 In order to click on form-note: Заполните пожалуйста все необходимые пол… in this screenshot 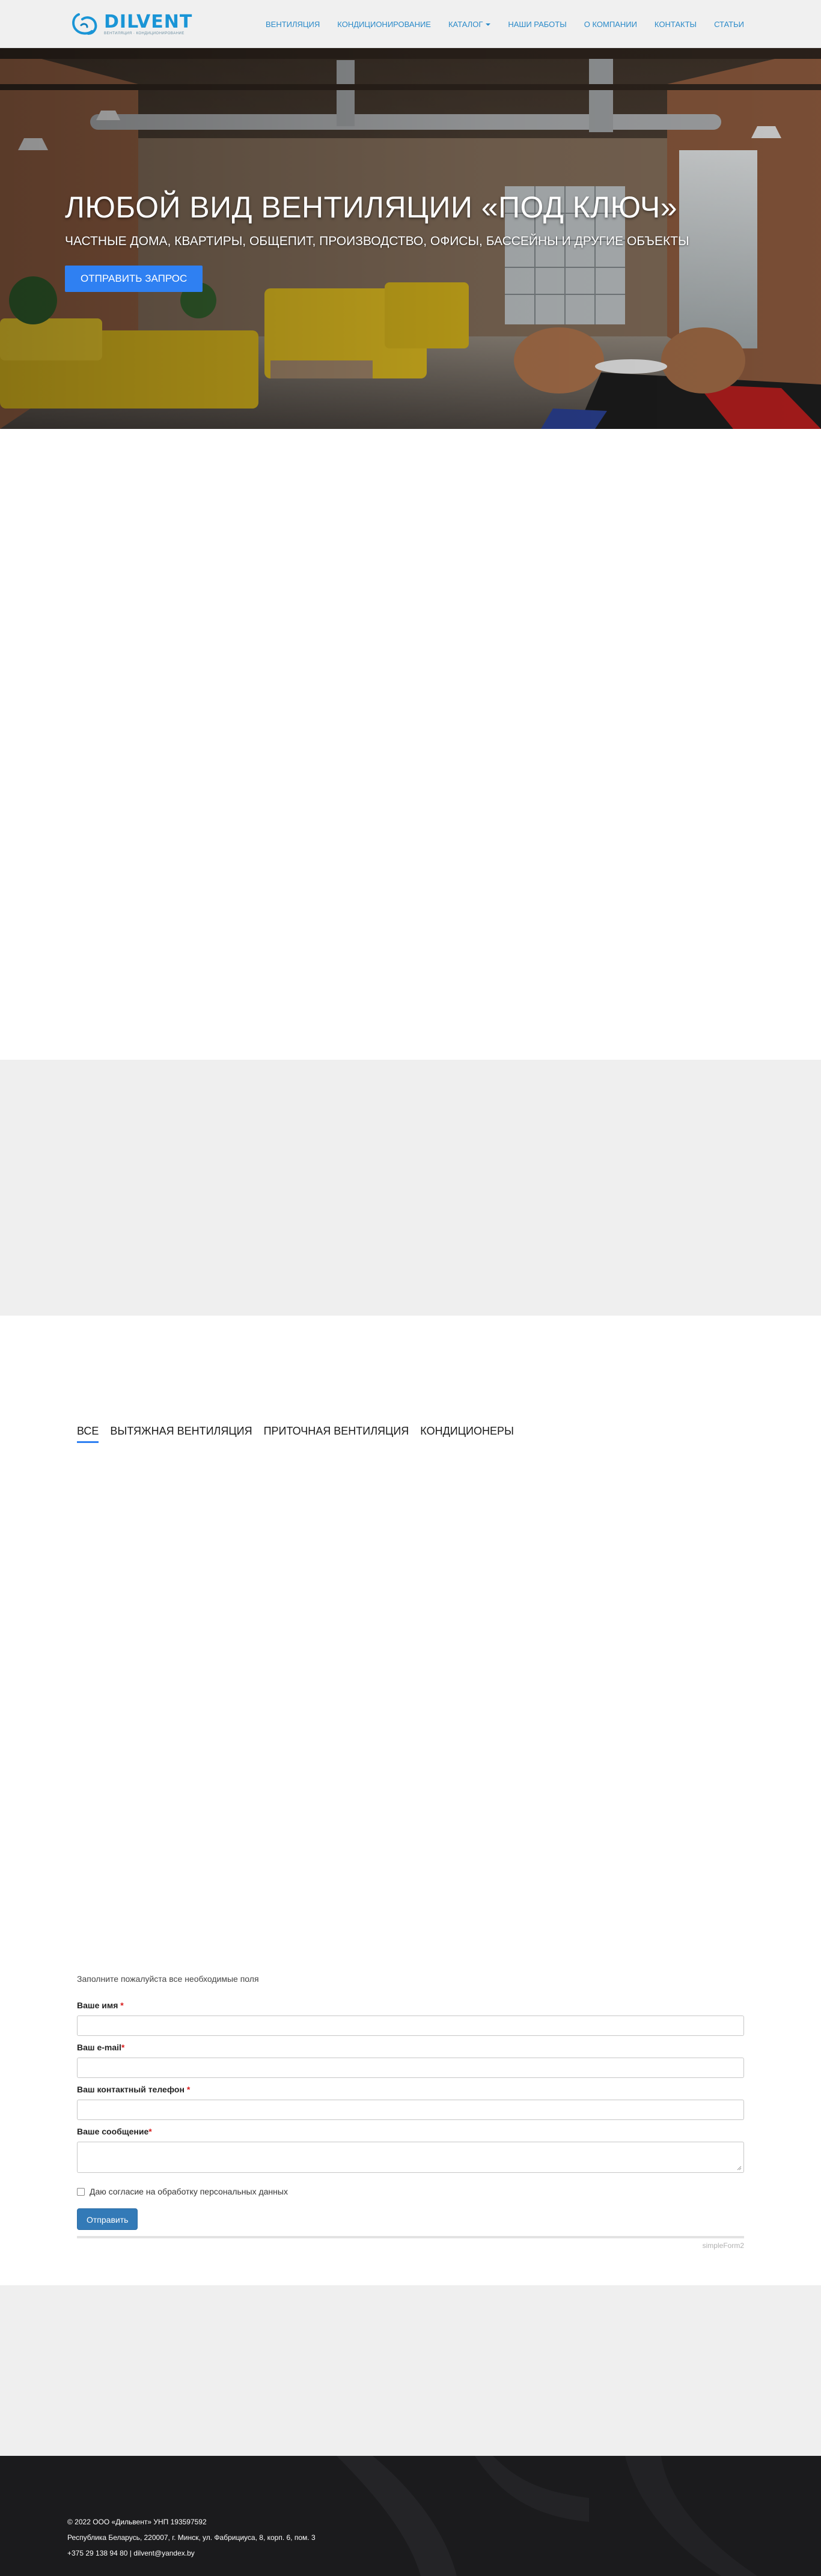, I will do `click(168, 1979)`.